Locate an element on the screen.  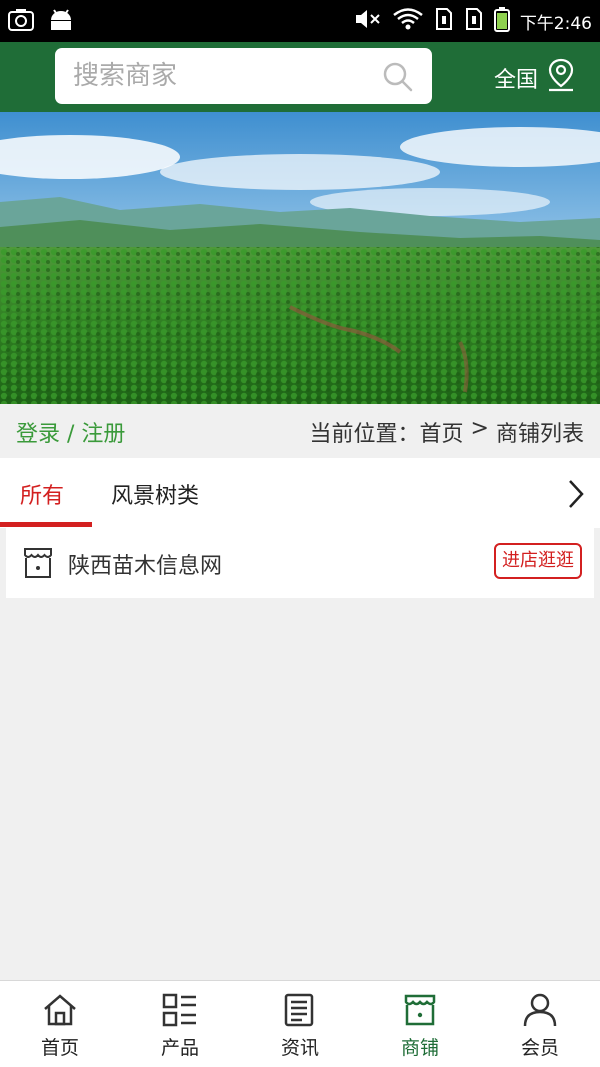
bottom-nav: 首页 产品 资讯 商铺 会员 is located at coordinates (300, 1023).